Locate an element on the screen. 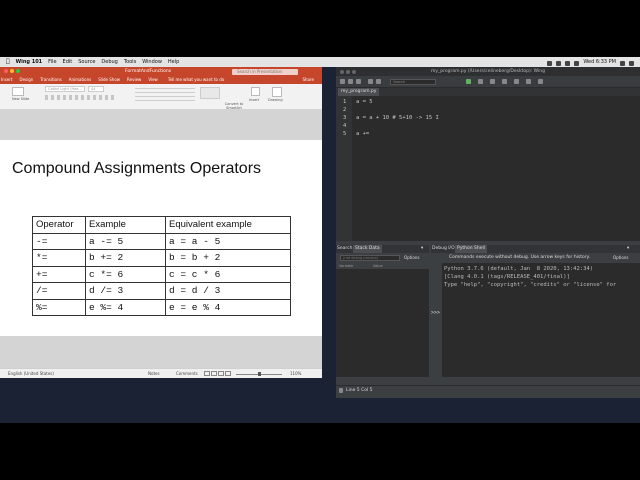  tab-animations: Animations is located at coordinates (80, 80).